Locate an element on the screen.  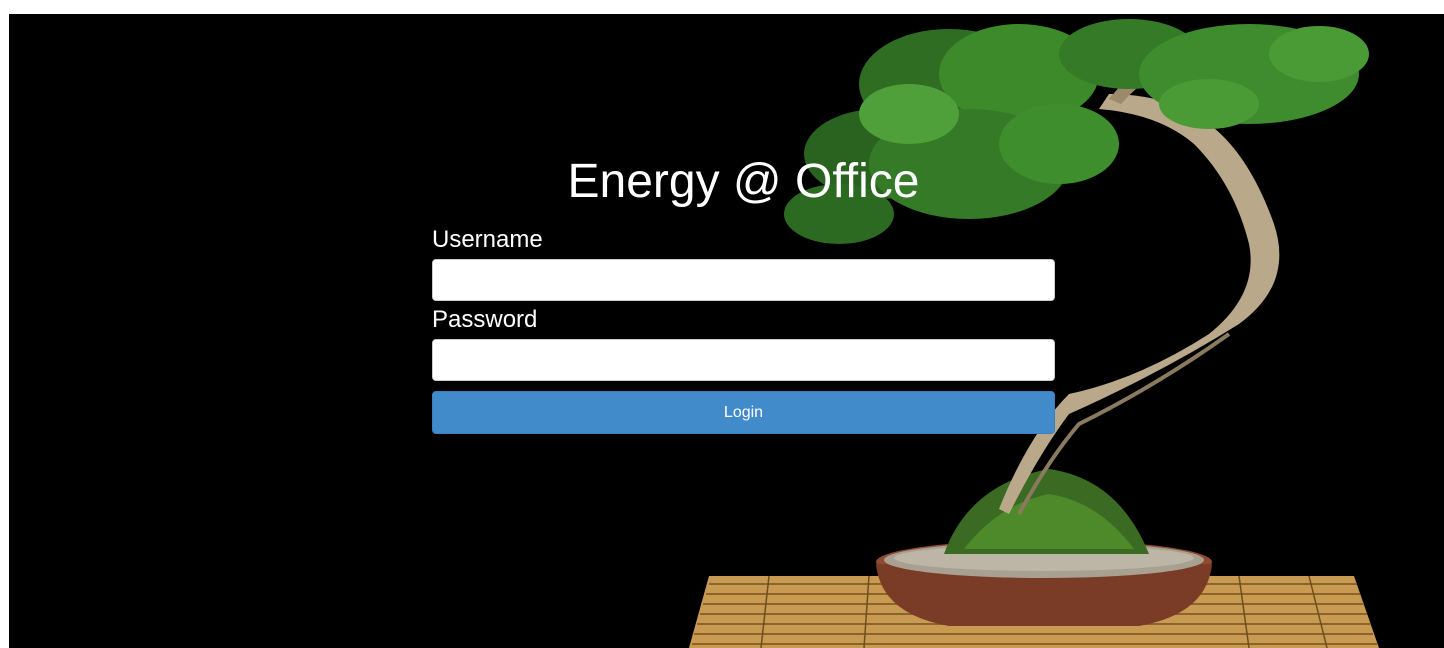
page-title: Energy @ Office is located at coordinates (743, 181).